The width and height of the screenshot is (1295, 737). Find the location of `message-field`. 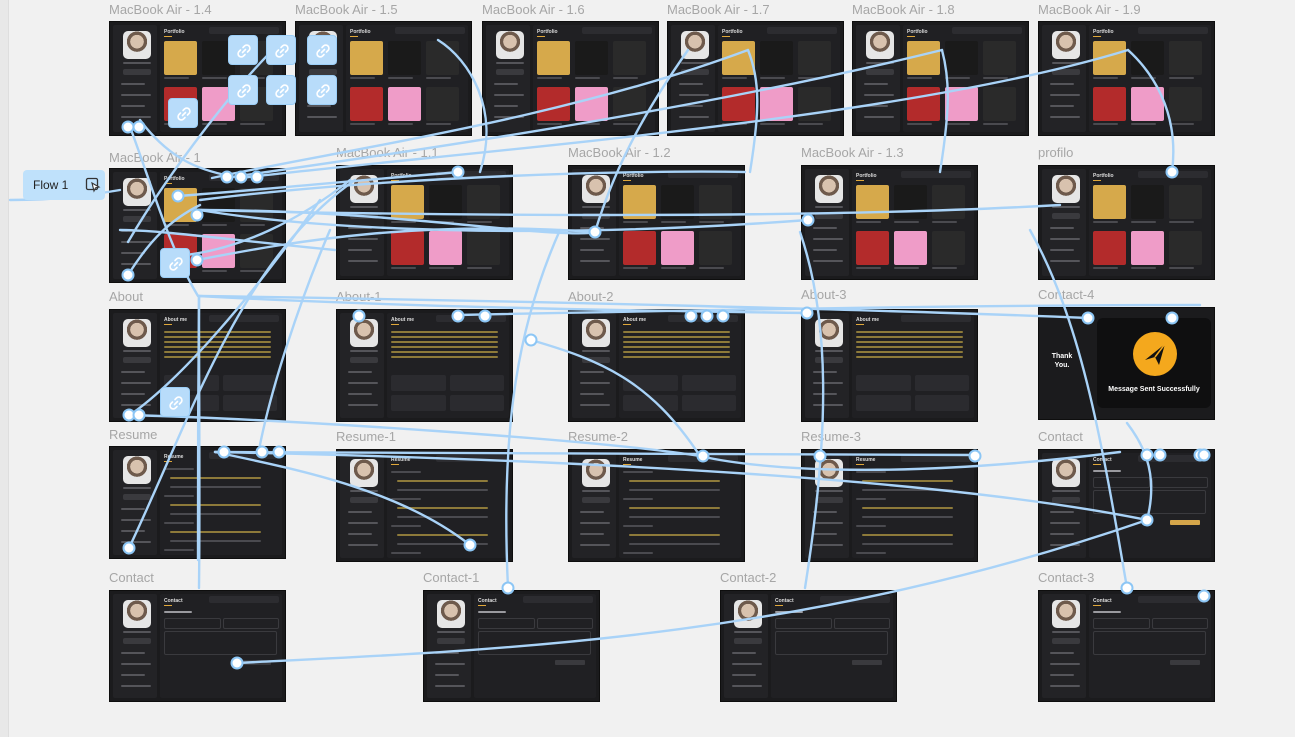

message-field is located at coordinates (1149, 643).